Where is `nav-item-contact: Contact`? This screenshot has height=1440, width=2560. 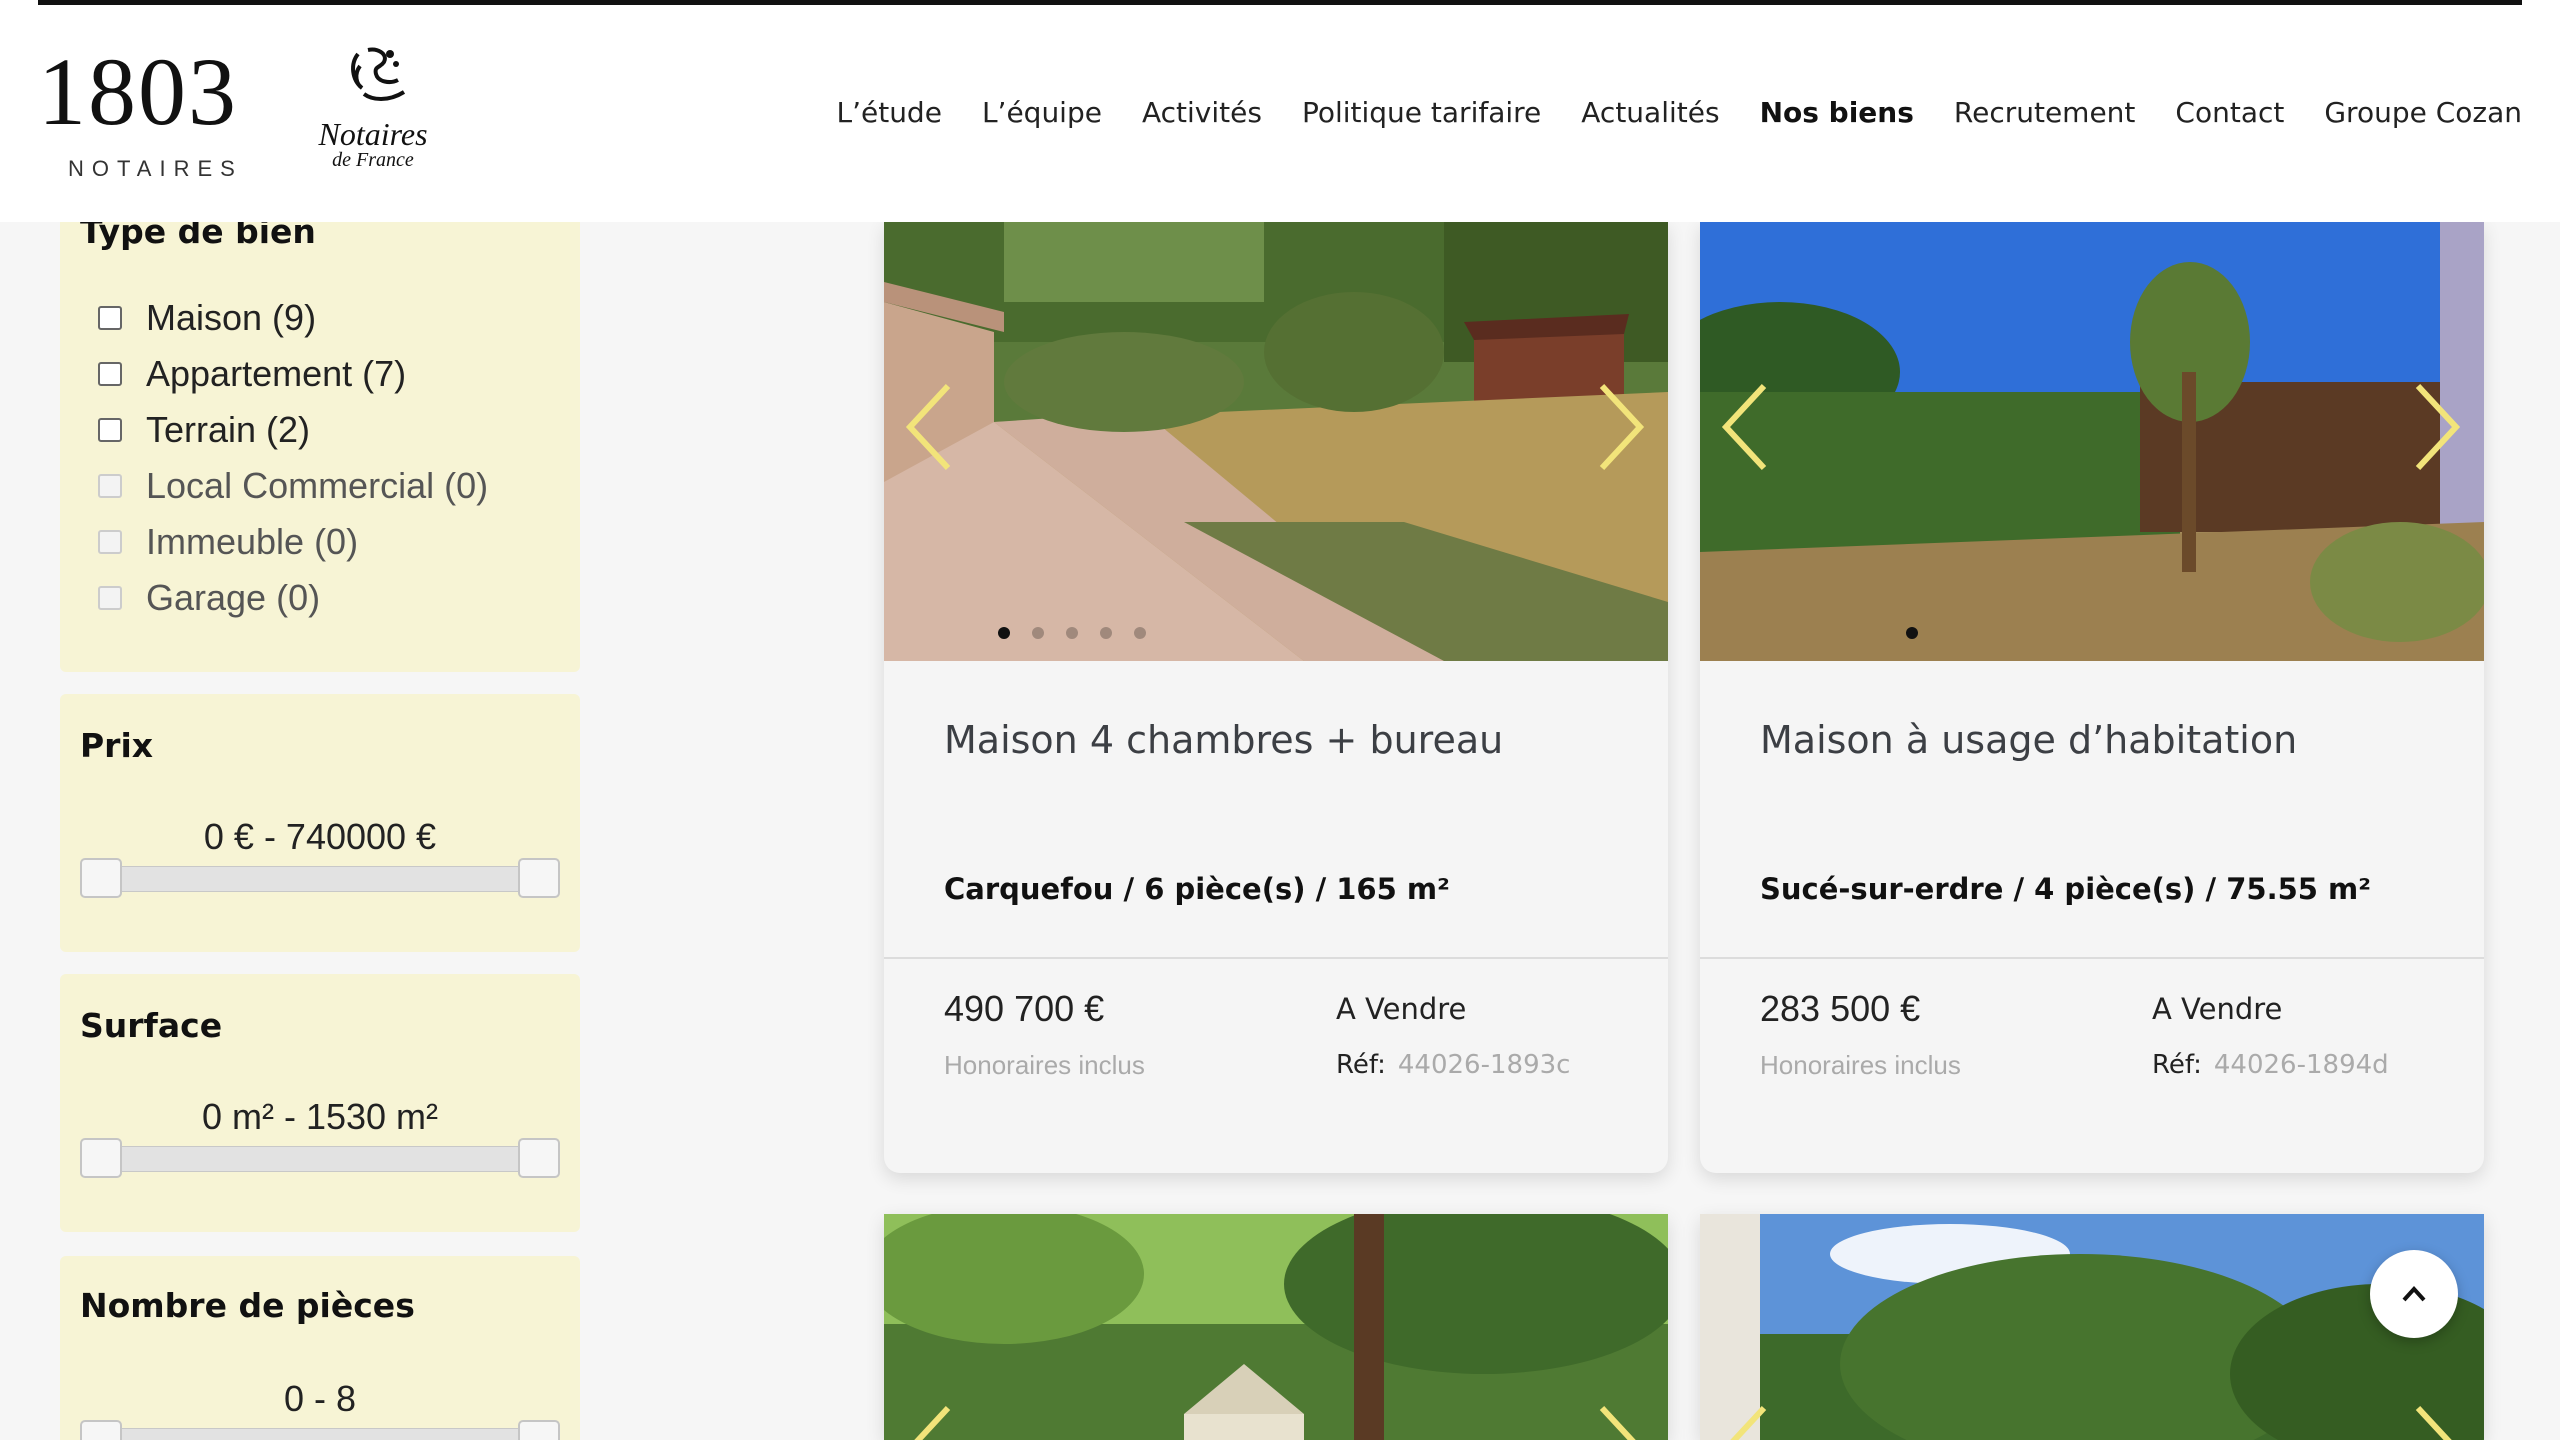
nav-item-contact: Contact is located at coordinates (2229, 112).